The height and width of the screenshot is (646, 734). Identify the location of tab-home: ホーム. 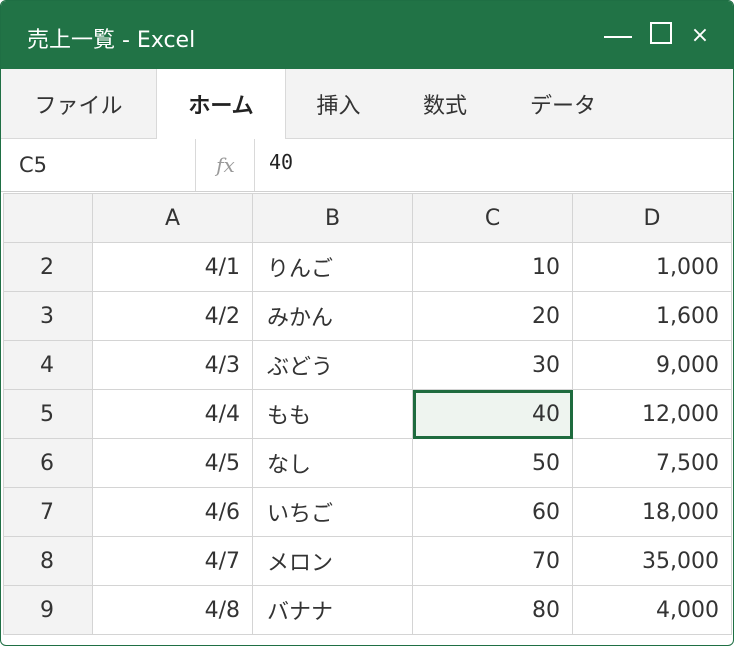
(221, 104).